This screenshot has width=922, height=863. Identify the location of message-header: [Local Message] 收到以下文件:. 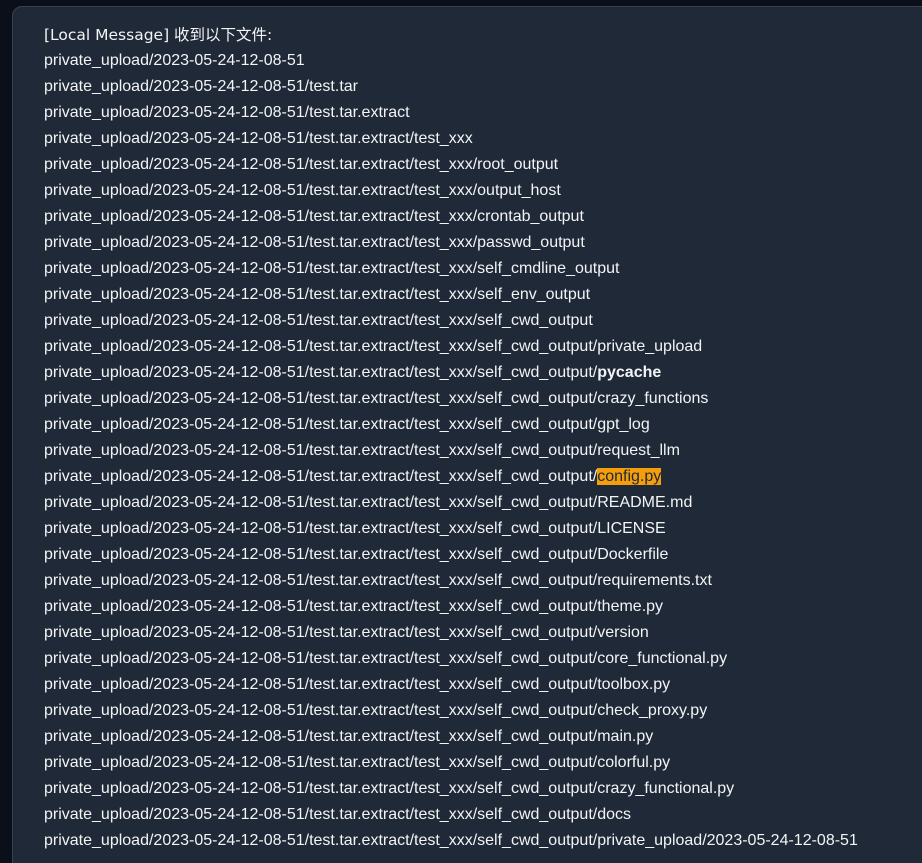
(158, 35).